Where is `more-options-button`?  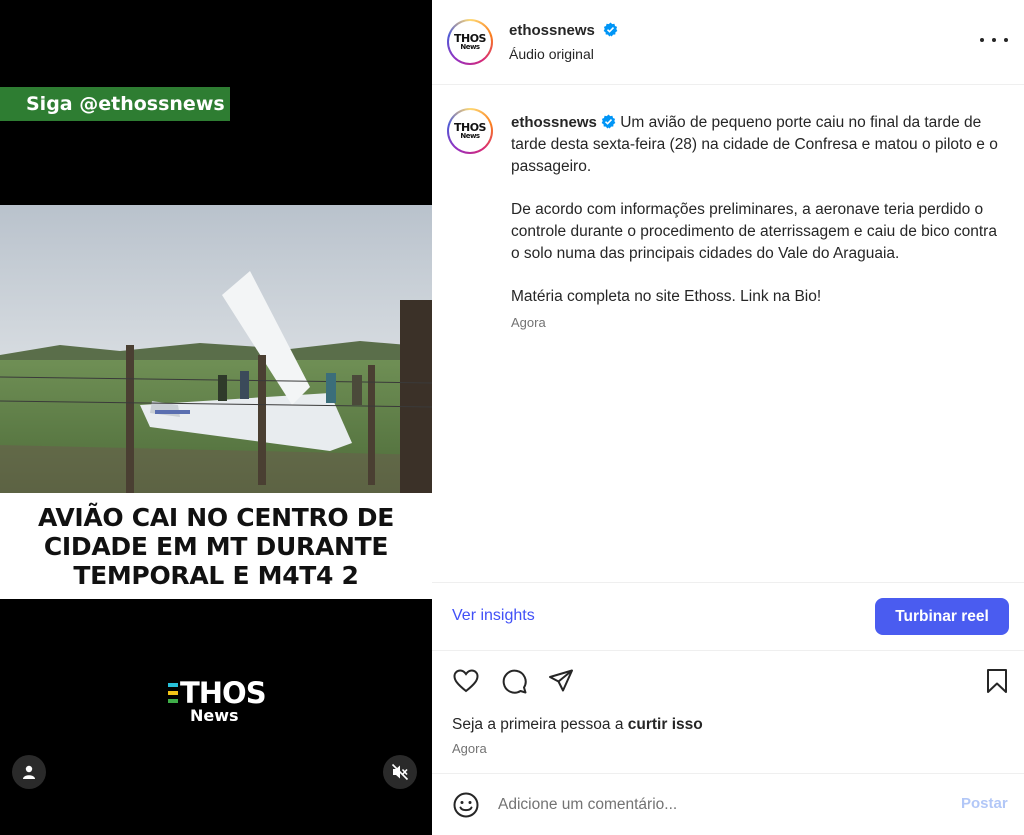
more-options-button is located at coordinates (994, 40).